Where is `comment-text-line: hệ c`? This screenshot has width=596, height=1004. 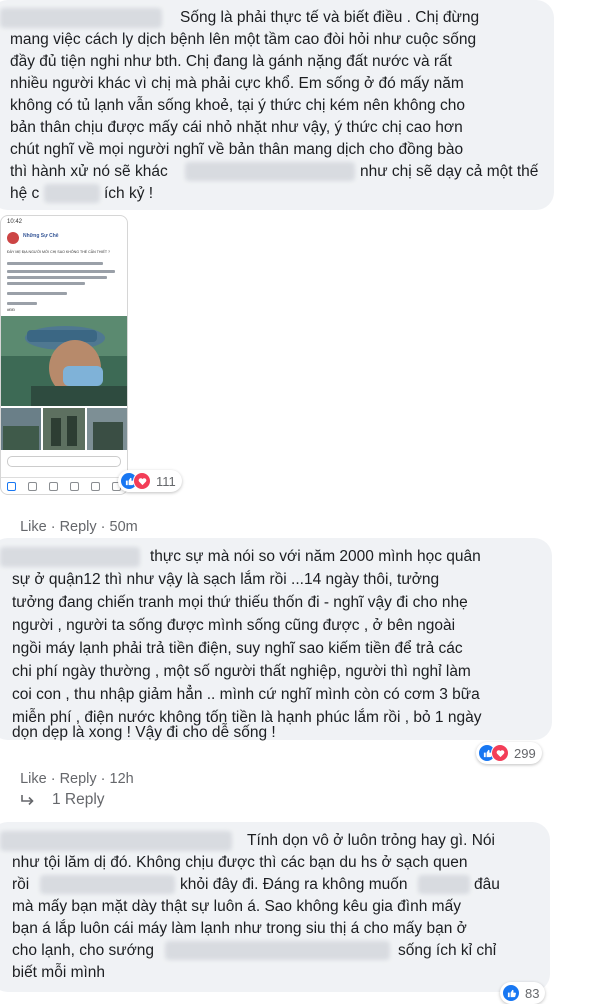 comment-text-line: hệ c is located at coordinates (25, 193).